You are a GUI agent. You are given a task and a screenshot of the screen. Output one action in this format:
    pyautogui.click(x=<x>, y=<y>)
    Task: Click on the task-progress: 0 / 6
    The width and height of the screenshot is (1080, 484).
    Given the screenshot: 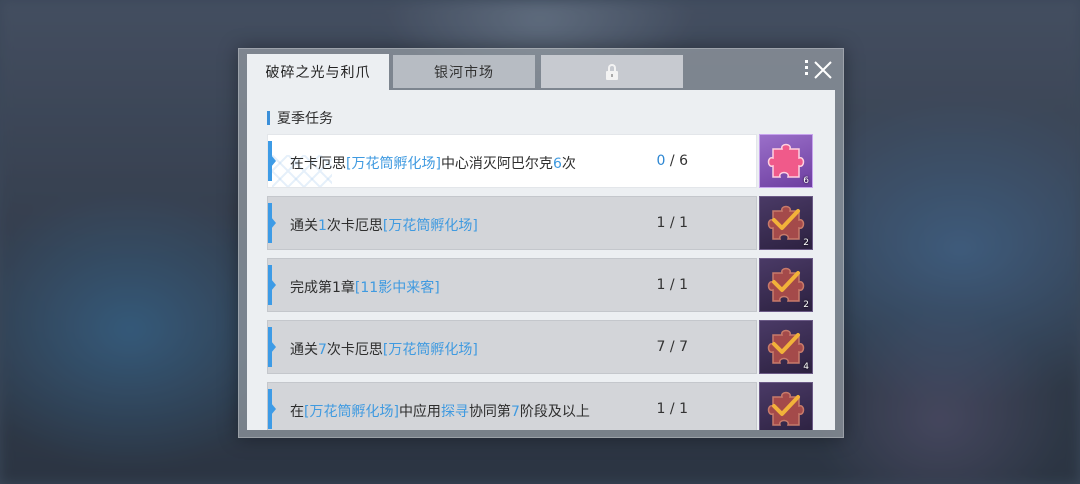 What is the action you would take?
    pyautogui.click(x=672, y=161)
    